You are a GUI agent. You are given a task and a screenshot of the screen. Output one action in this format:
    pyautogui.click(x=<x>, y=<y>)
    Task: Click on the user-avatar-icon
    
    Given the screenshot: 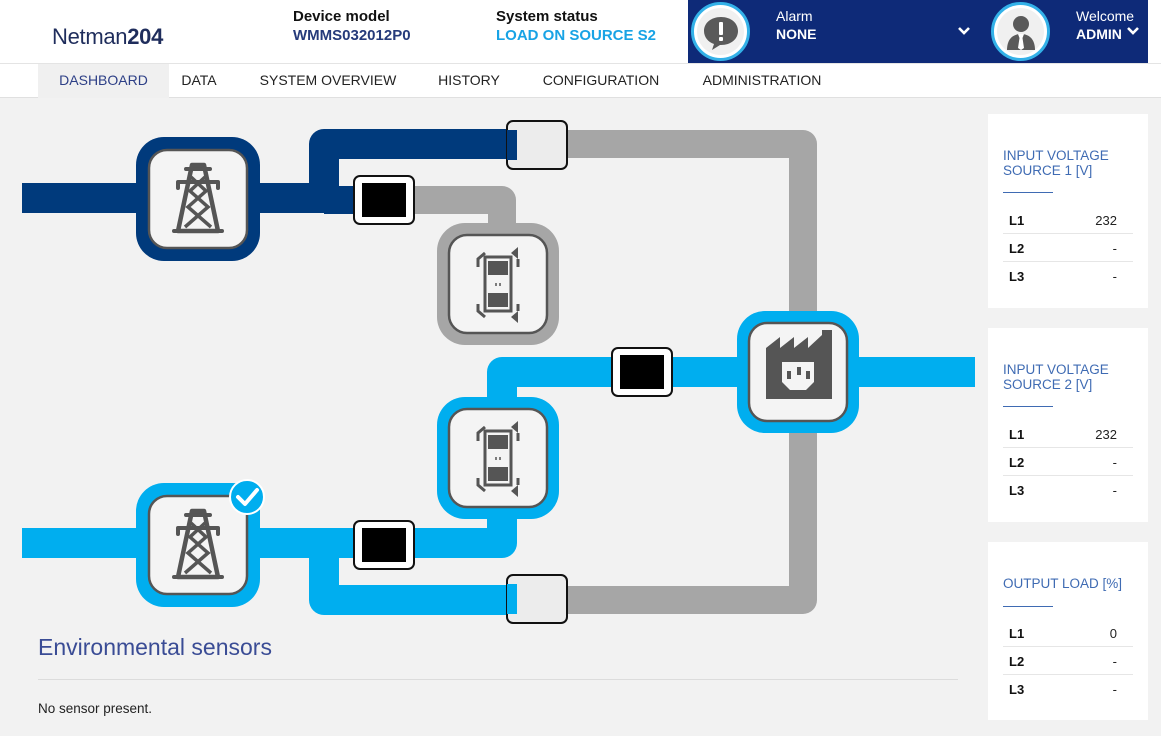 What is the action you would take?
    pyautogui.click(x=1020, y=32)
    